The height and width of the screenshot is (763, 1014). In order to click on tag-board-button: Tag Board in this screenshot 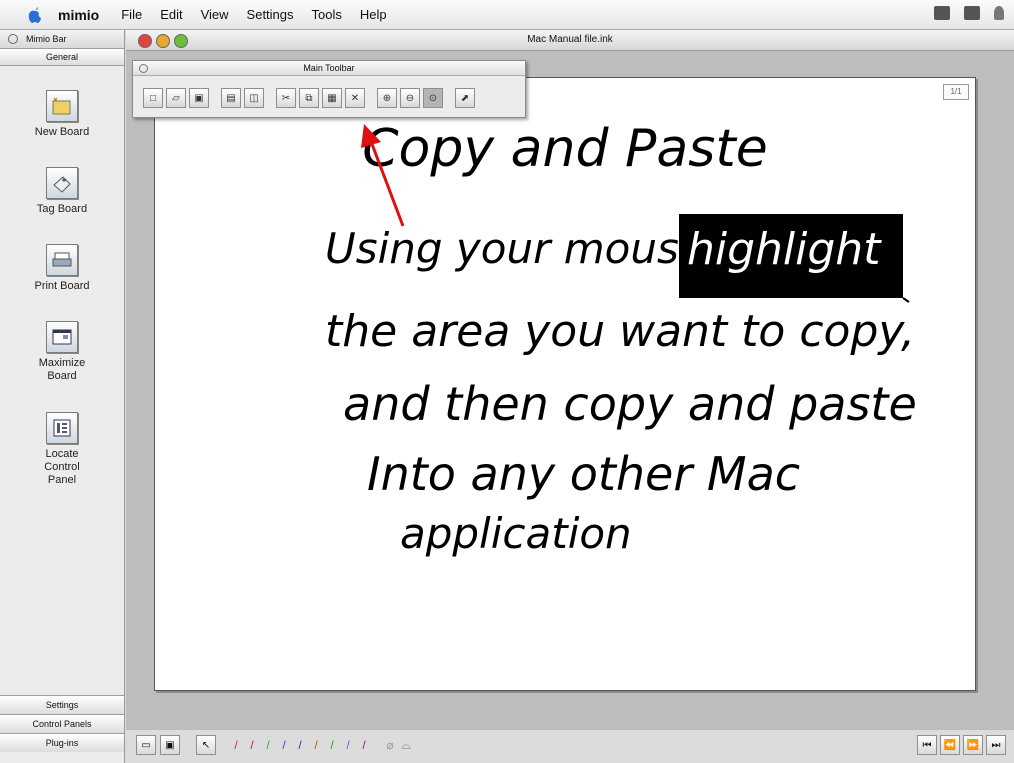, I will do `click(62, 191)`.